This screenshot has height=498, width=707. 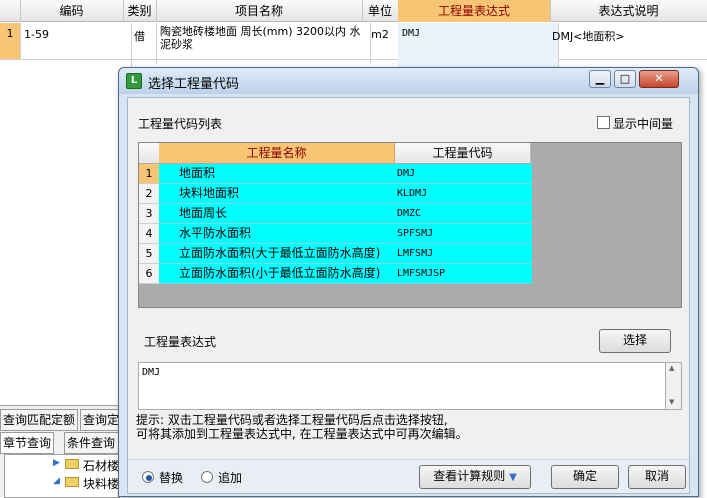 What do you see at coordinates (474, 11) in the screenshot?
I see `header-expression: 工程量表达式` at bounding box center [474, 11].